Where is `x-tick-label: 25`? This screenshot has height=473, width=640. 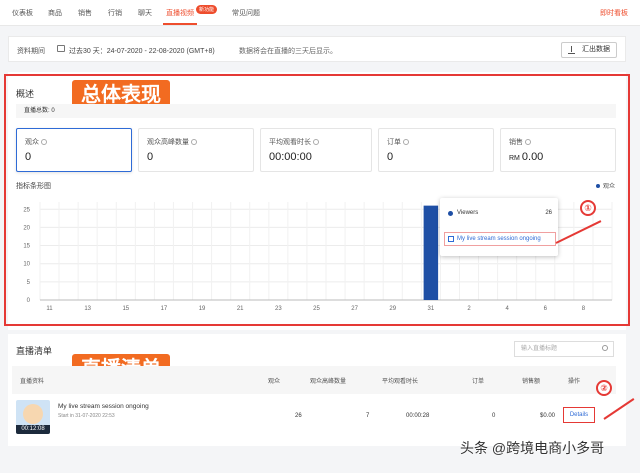 x-tick-label: 25 is located at coordinates (316, 309).